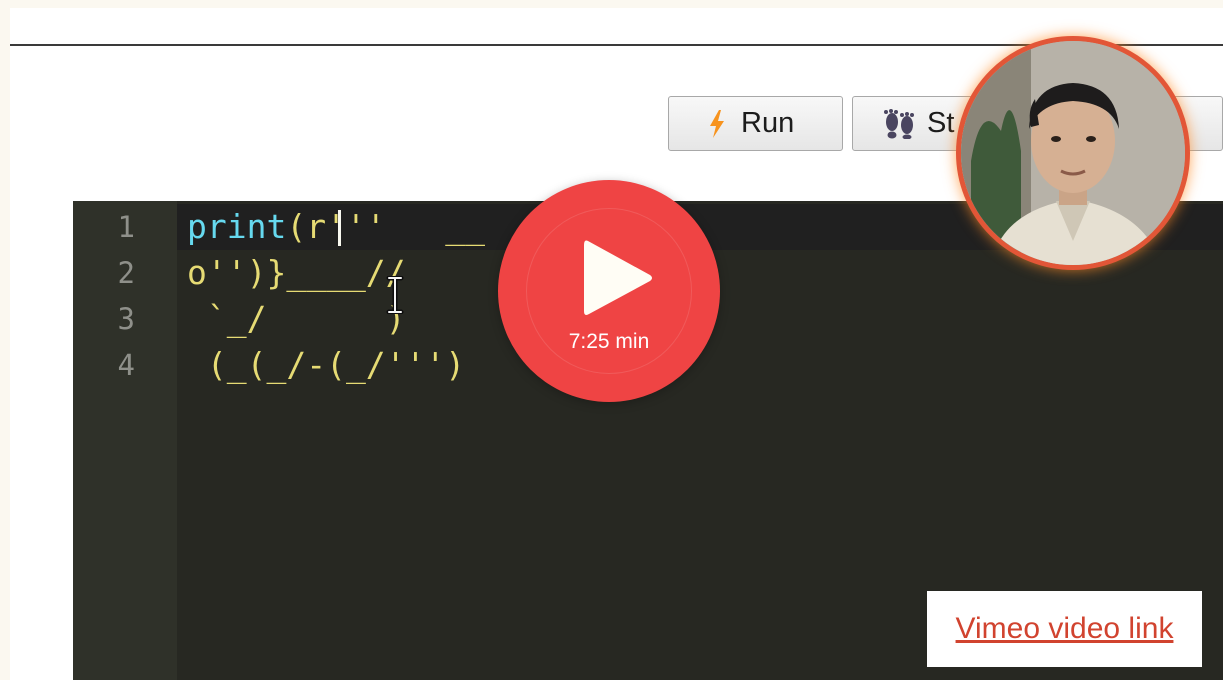 The height and width of the screenshot is (680, 1223). I want to click on video-play-button: 7:25 min, so click(609, 291).